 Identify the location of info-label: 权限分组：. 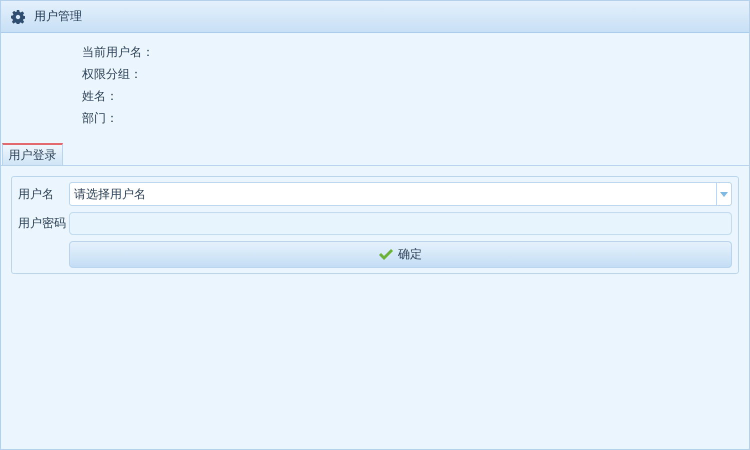
(112, 74).